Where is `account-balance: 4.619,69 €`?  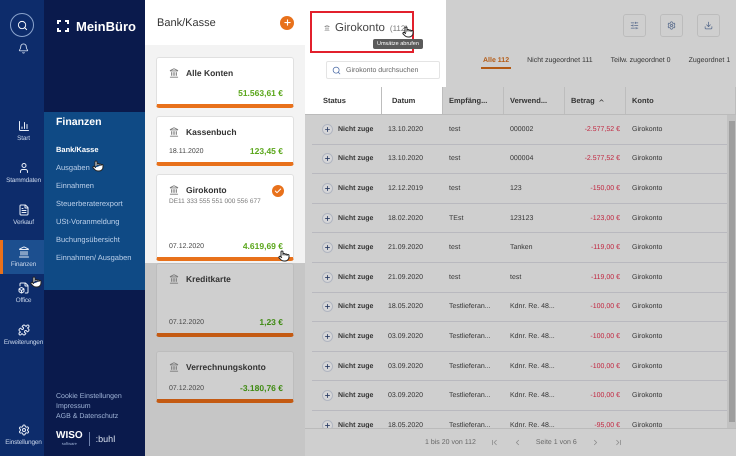 account-balance: 4.619,69 € is located at coordinates (262, 246).